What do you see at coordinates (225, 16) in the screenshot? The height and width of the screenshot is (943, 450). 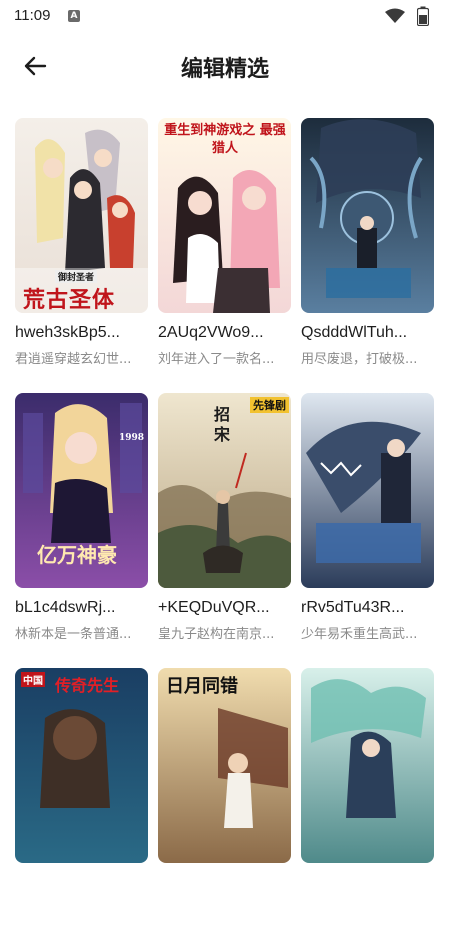 I see `status-bar: 11:09 A` at bounding box center [225, 16].